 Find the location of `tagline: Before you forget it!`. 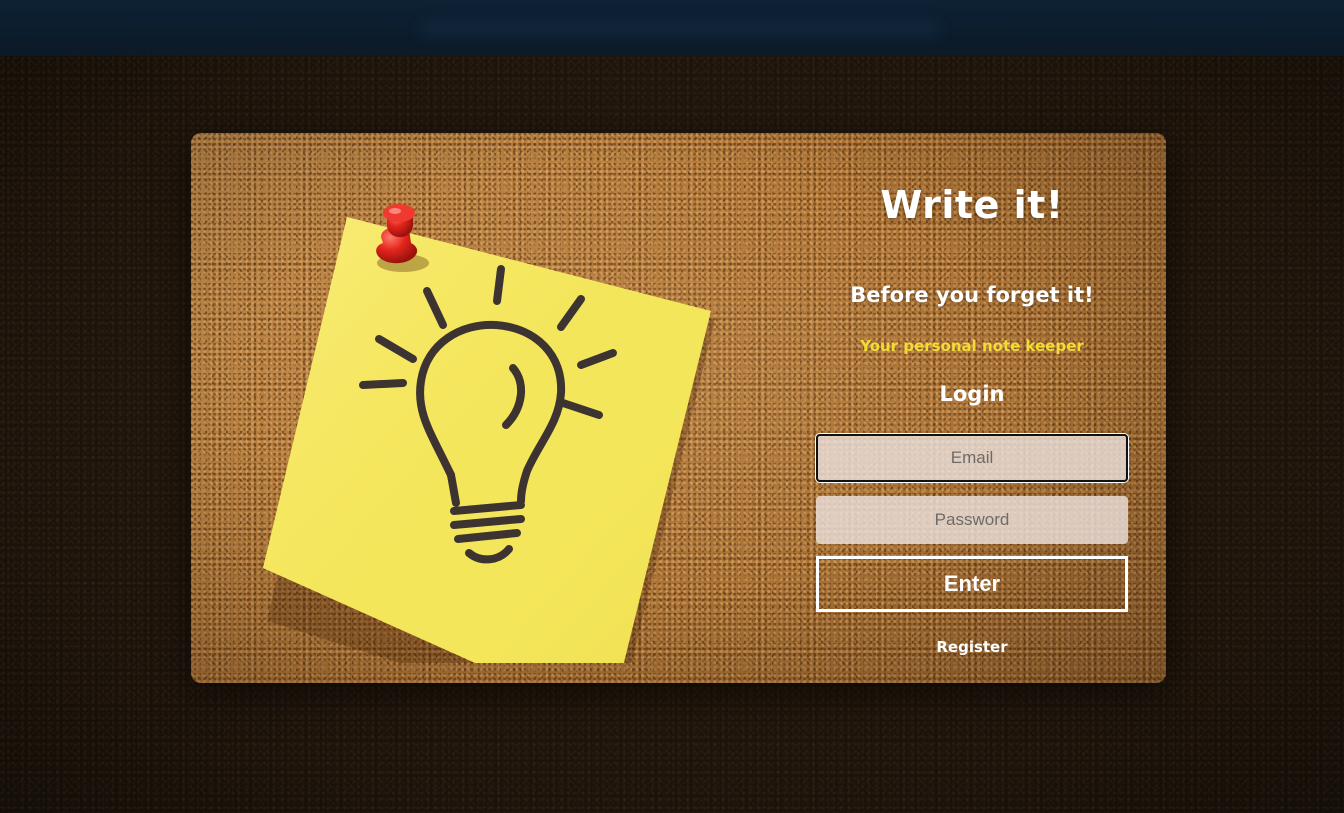

tagline: Before you forget it! is located at coordinates (972, 295).